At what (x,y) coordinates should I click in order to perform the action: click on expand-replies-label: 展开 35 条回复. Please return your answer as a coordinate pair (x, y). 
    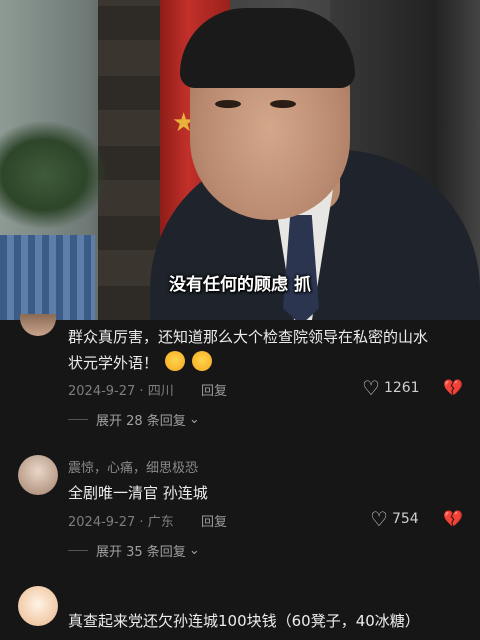
    Looking at the image, I should click on (141, 552).